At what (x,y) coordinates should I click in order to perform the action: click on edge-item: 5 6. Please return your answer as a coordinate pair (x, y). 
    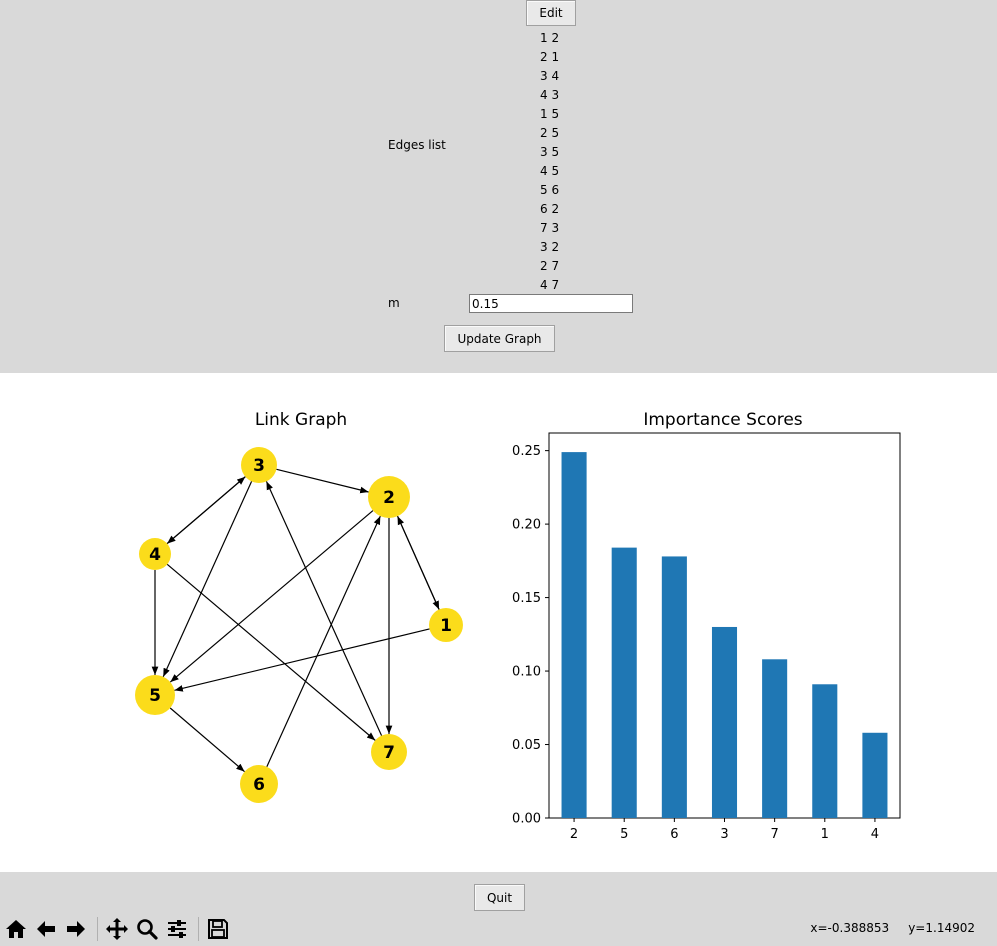
    Looking at the image, I should click on (550, 190).